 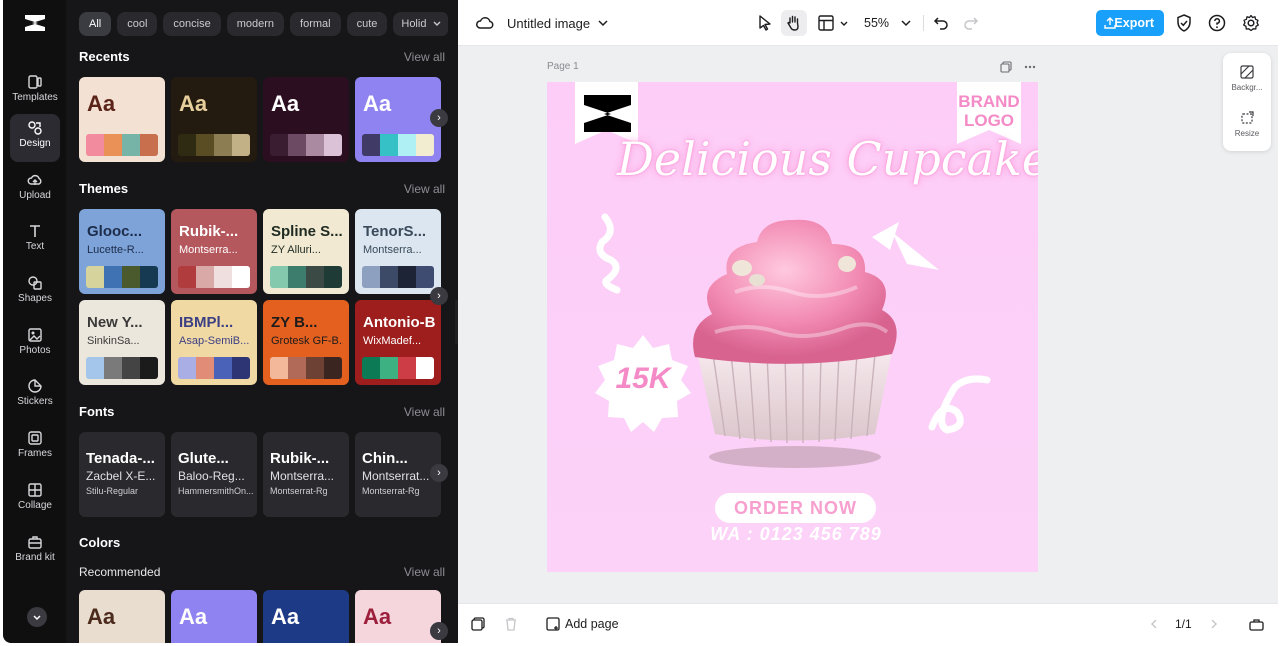 I want to click on rail-item-collage: Collage, so click(x=35, y=500).